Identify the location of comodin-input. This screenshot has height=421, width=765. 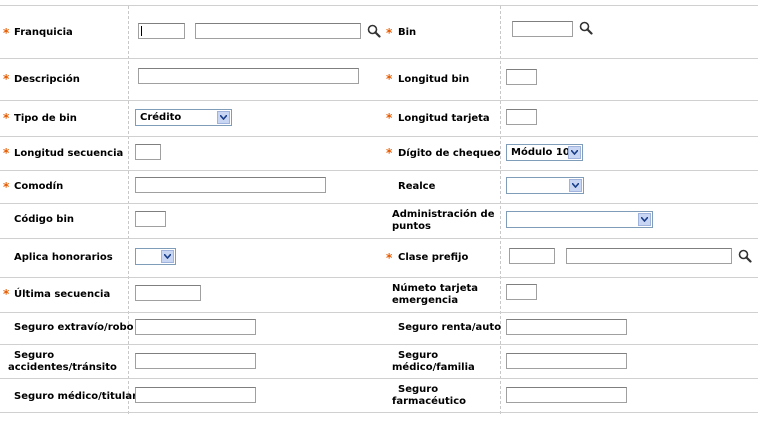
(230, 185).